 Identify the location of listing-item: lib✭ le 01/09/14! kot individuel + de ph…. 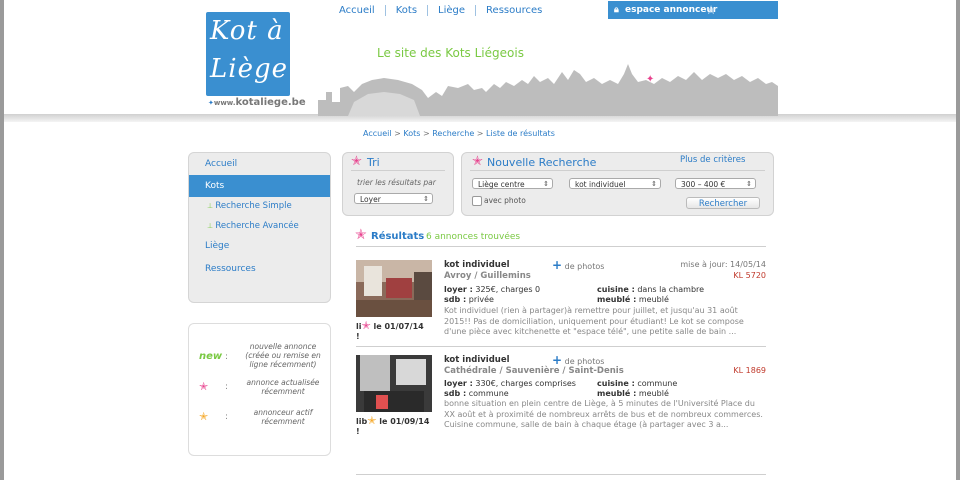
(561, 403).